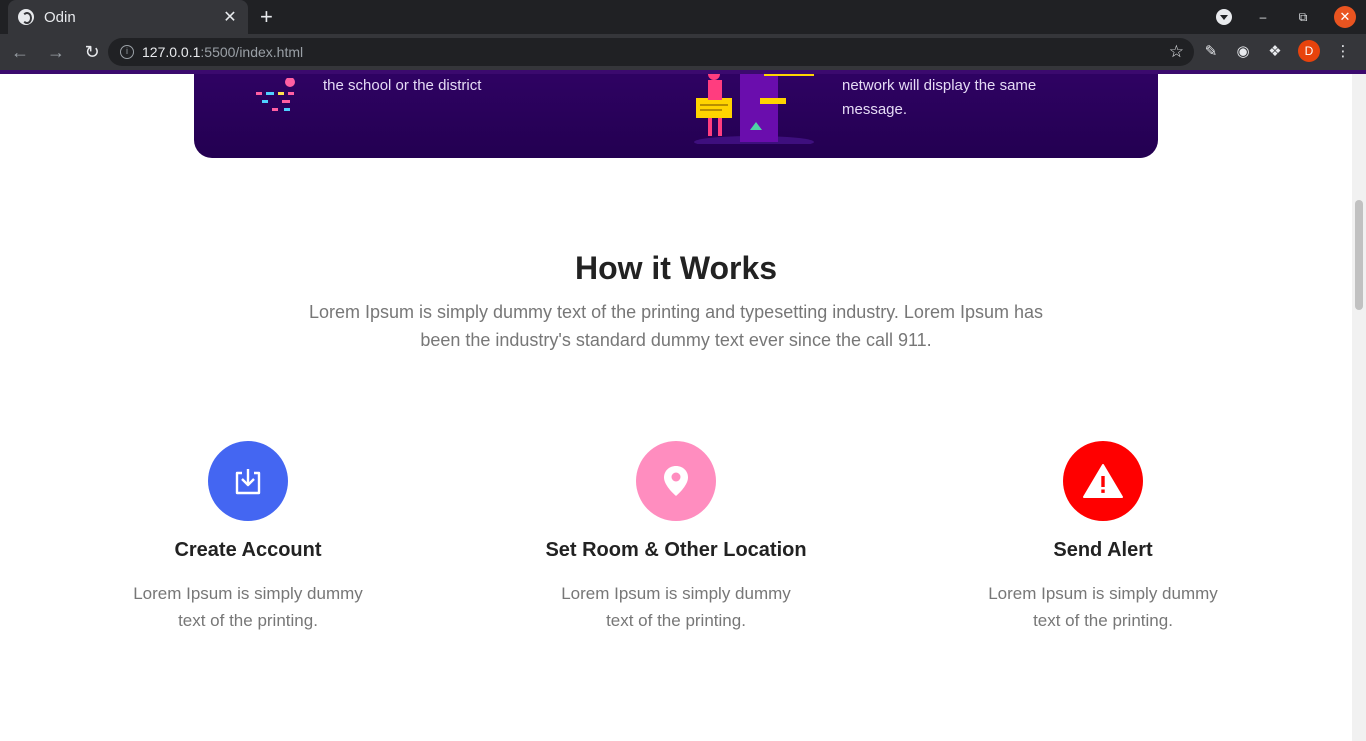 Image resolution: width=1366 pixels, height=741 pixels. I want to click on puzzle-extensions-icon: ❖, so click(1275, 51).